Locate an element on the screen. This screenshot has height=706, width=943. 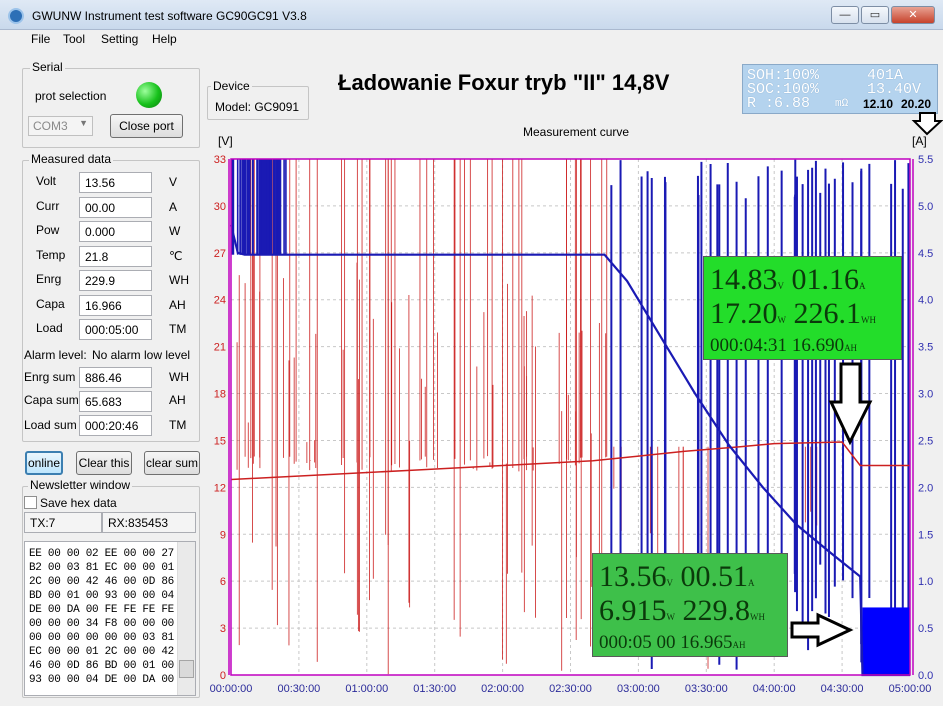
pow-label: Pow is located at coordinates (48, 230).